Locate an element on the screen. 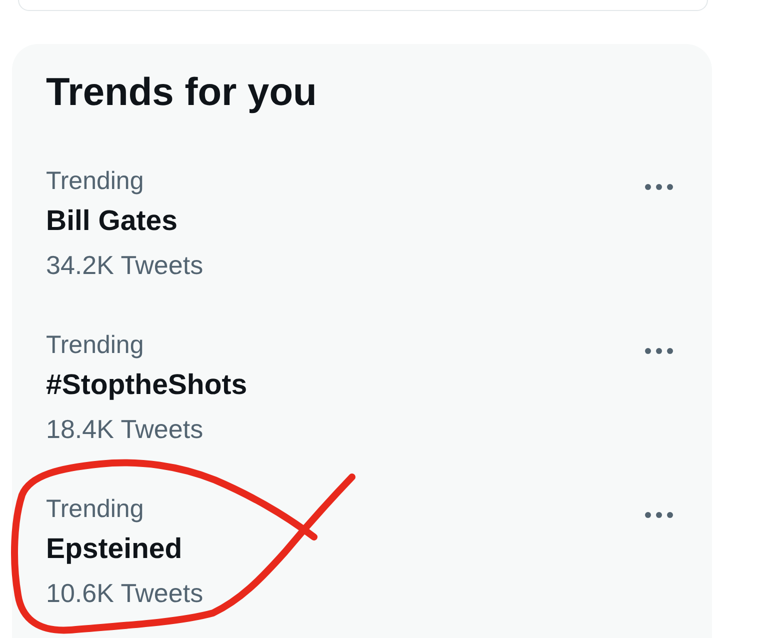 The image size is (782, 638). tweet-count: 18.4K Tweets is located at coordinates (125, 429).